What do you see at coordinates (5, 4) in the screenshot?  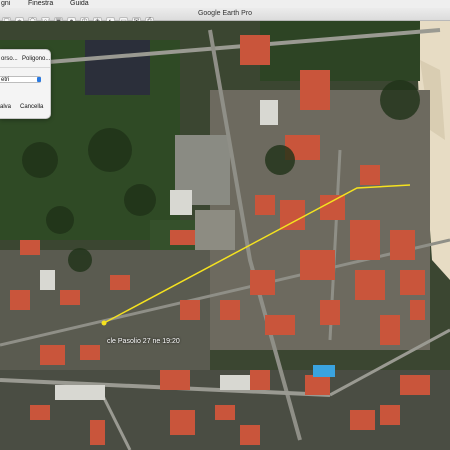 I see `menu-item: gni` at bounding box center [5, 4].